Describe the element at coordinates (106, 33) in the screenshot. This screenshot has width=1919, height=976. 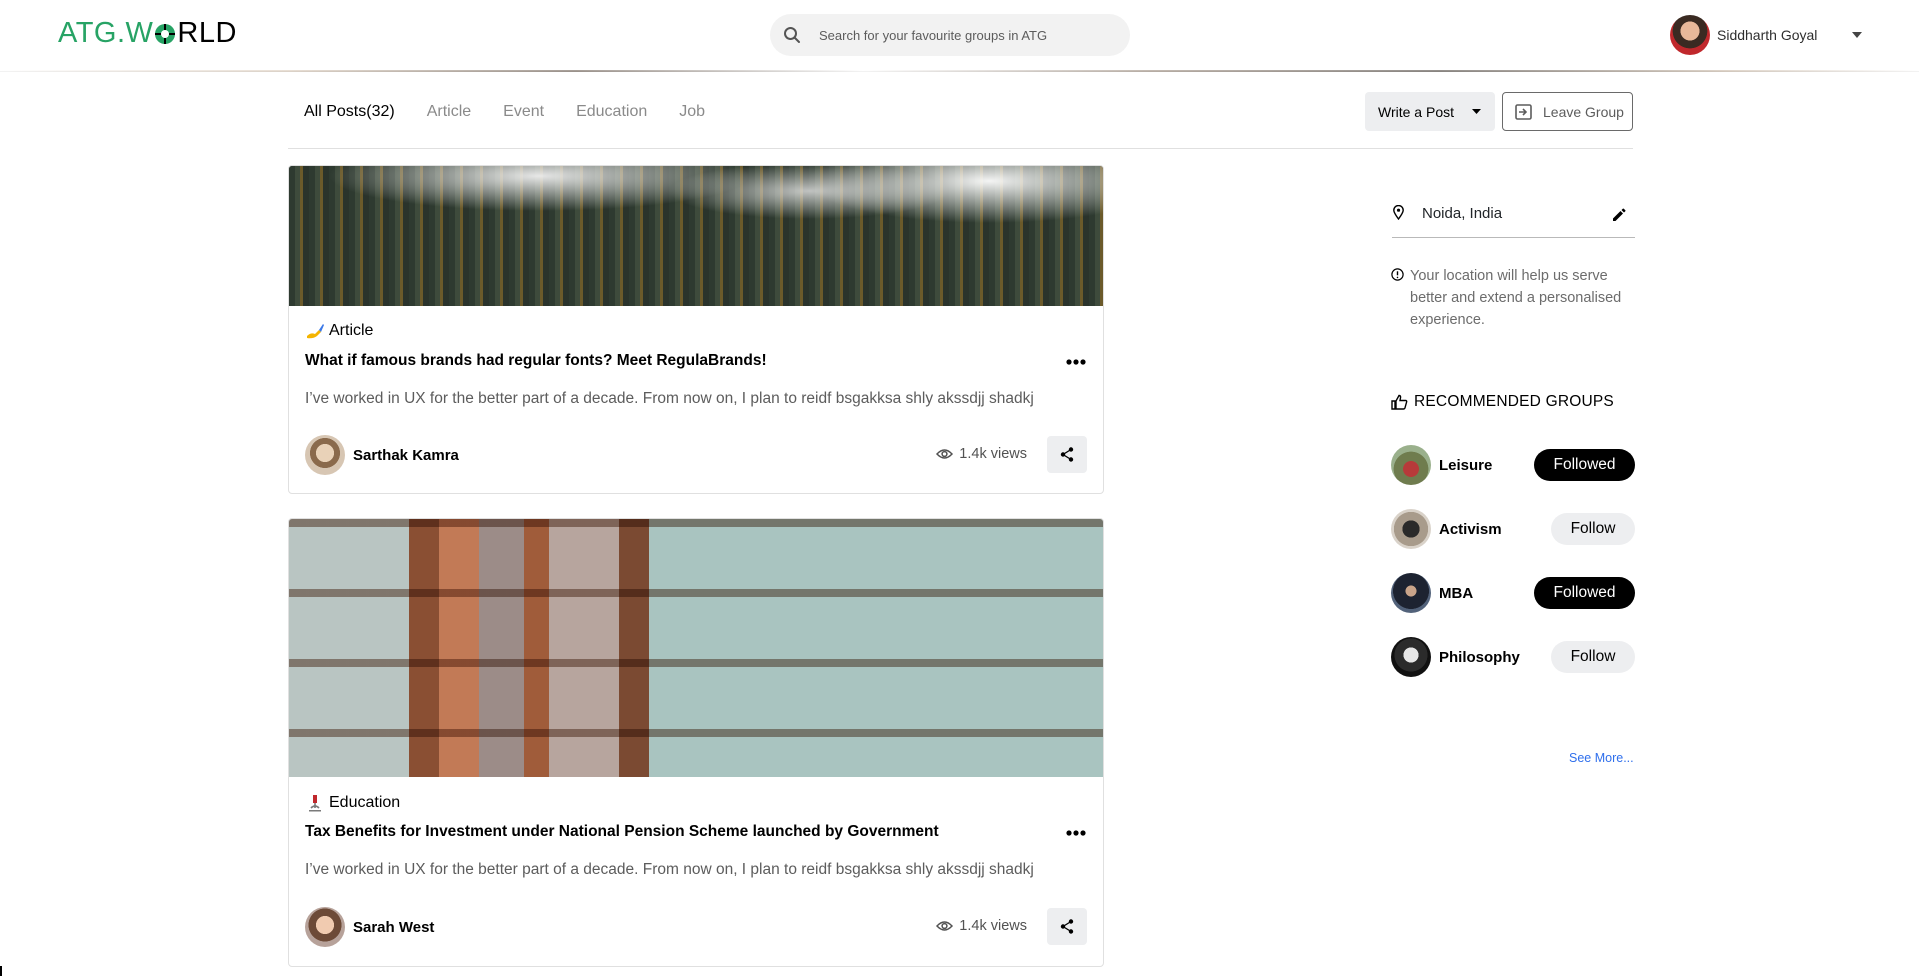
I see `logo-text-part1: ATG.W` at that location.